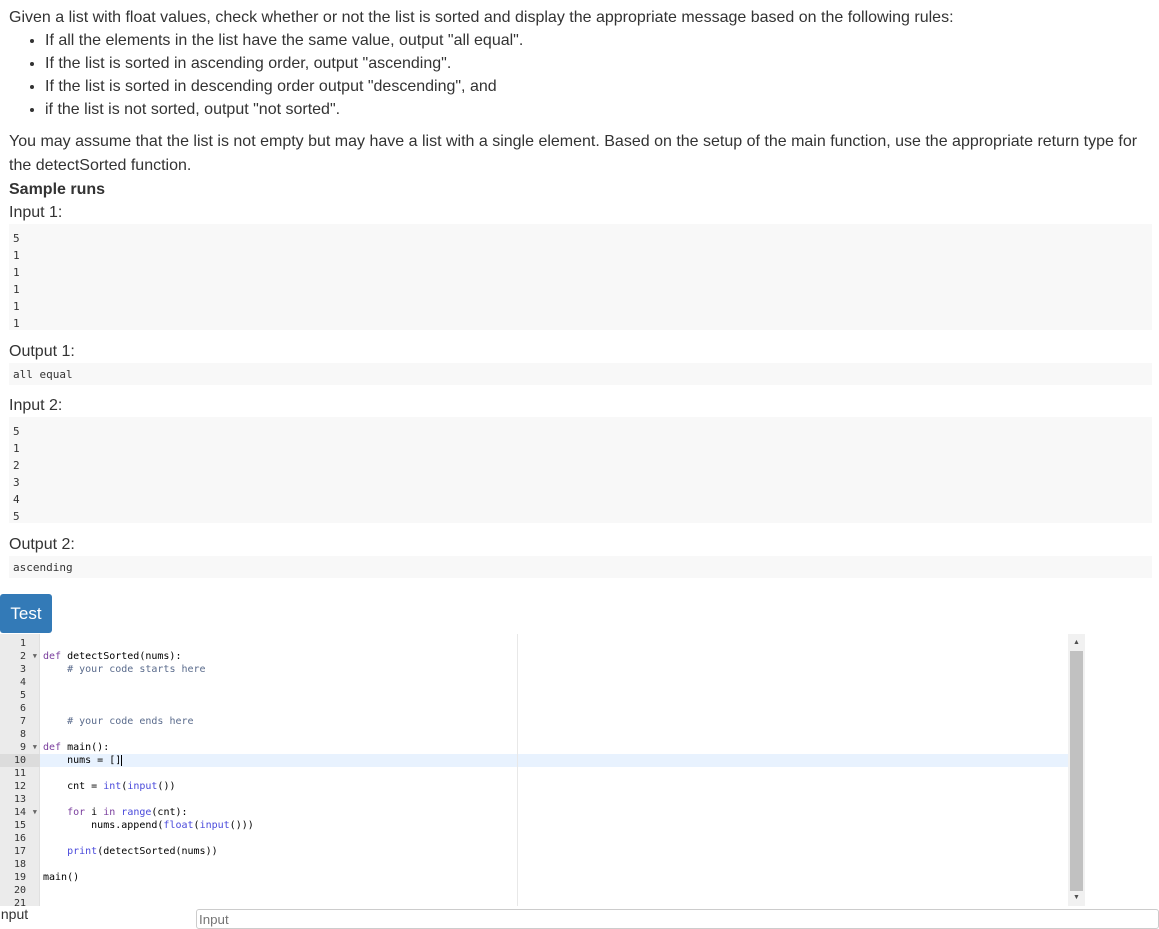  I want to click on line-number: 3, so click(20, 669).